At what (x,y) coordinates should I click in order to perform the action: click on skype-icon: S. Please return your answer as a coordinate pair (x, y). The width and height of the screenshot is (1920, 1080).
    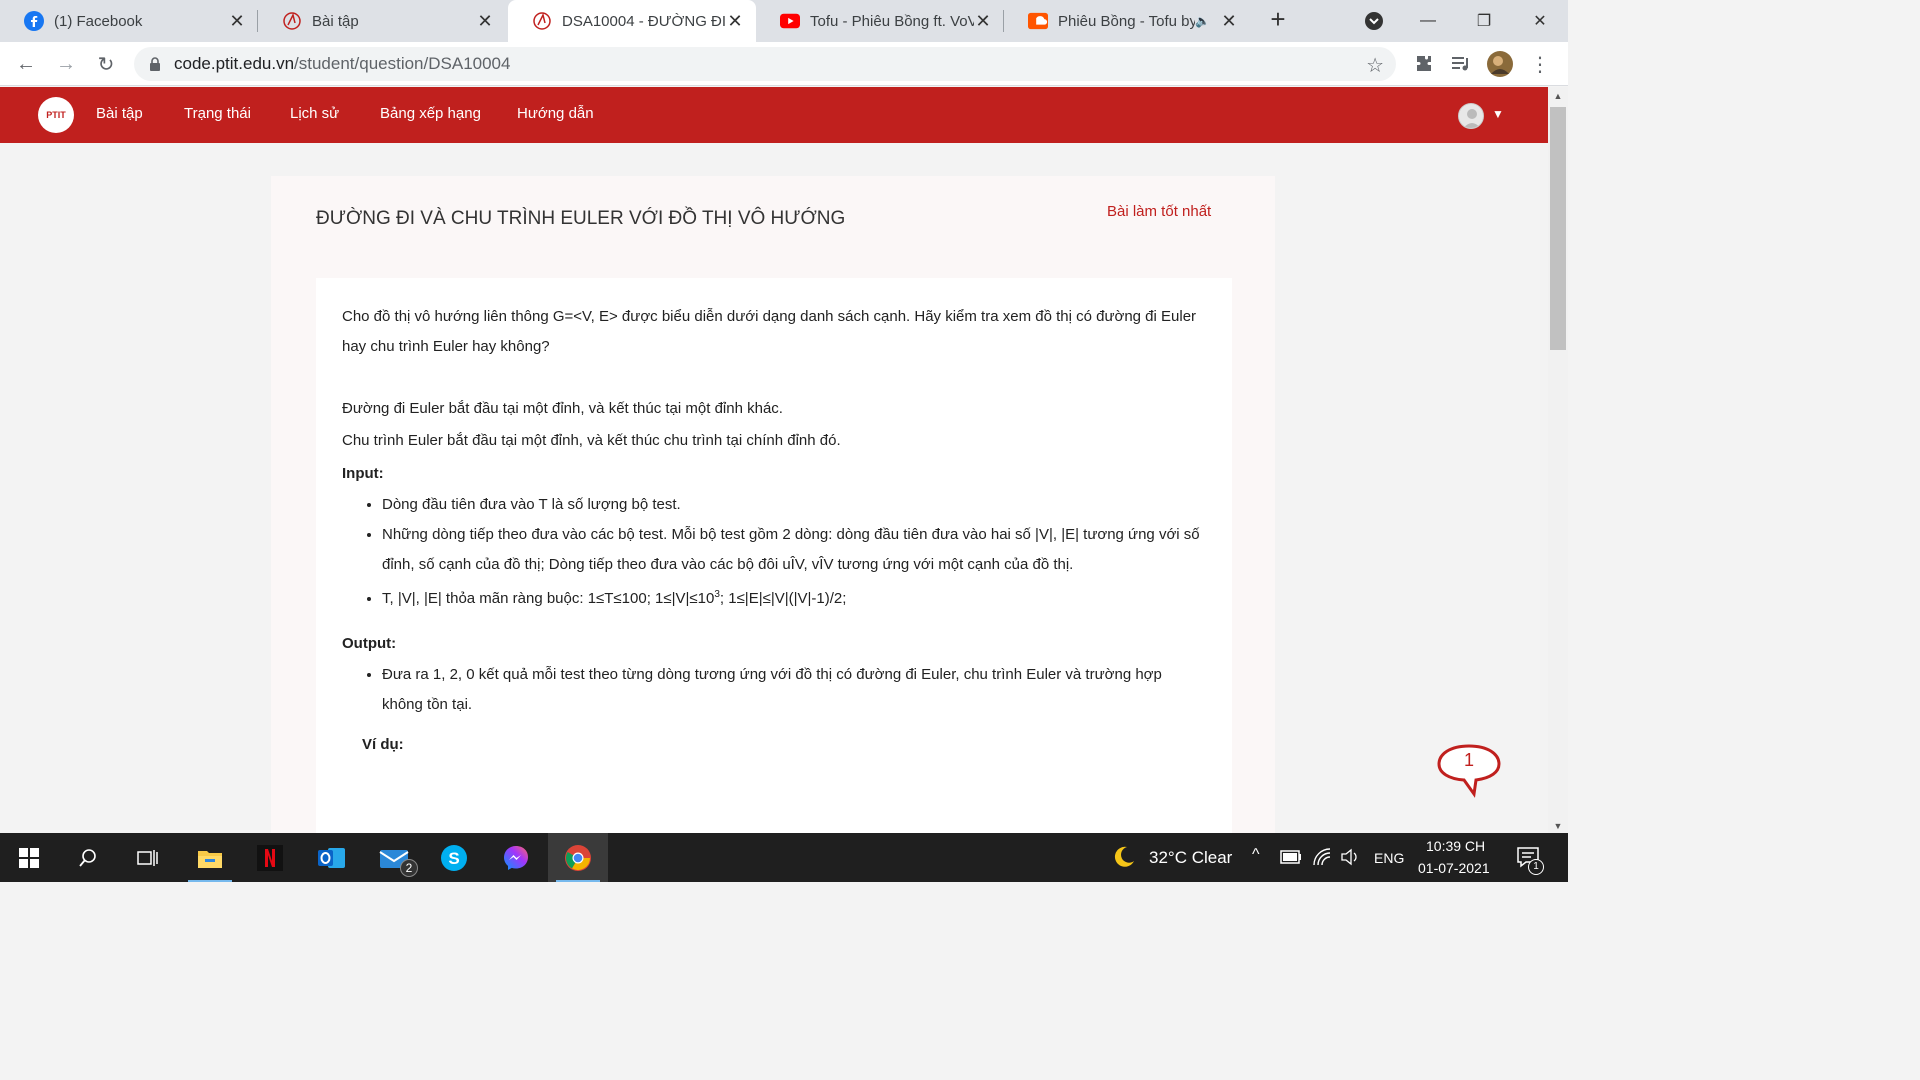
    Looking at the image, I should click on (454, 857).